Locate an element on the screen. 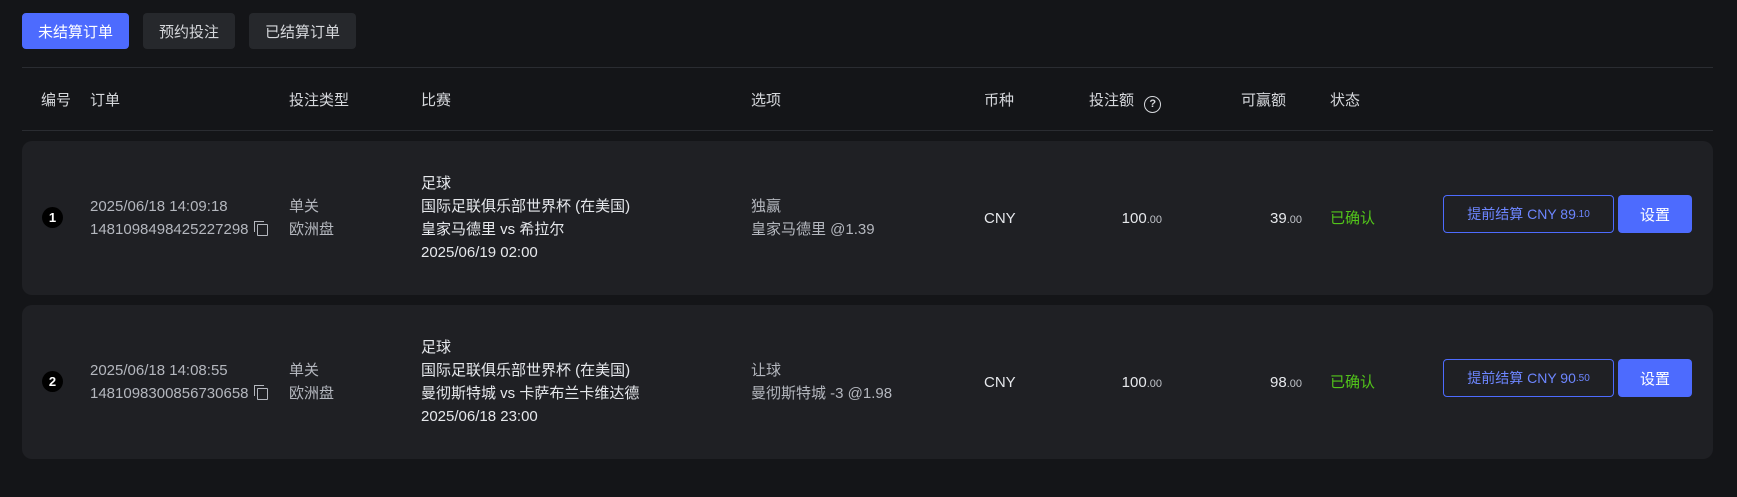  selection: 曼彻斯特城 -3 @1.98 is located at coordinates (822, 393).